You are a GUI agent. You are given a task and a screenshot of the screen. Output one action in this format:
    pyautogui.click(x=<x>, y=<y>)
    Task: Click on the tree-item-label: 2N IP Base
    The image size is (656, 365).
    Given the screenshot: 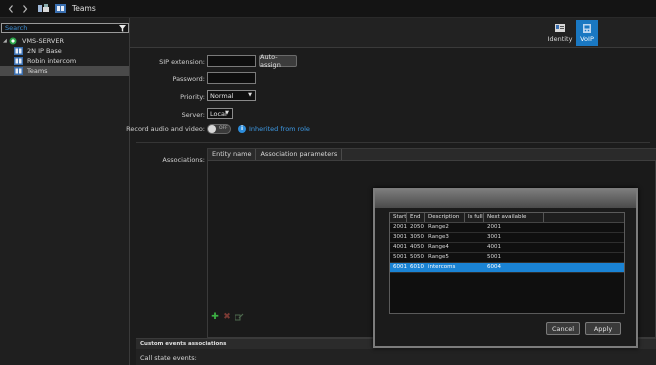 What is the action you would take?
    pyautogui.click(x=44, y=51)
    